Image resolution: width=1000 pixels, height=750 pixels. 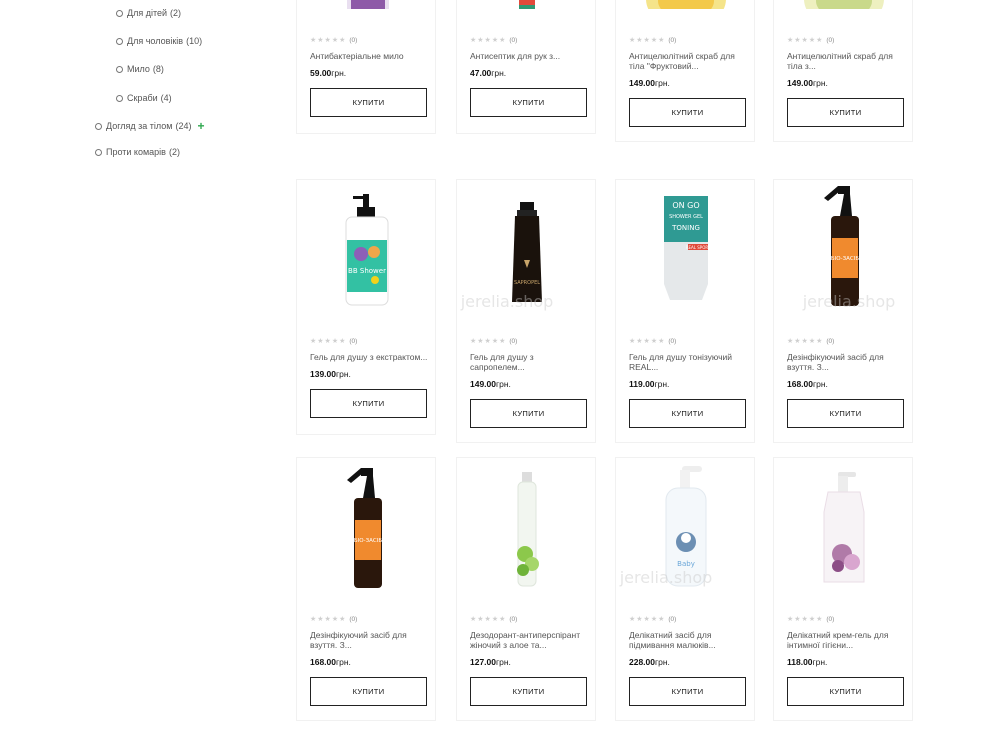 I want to click on filter-label: Проти комарів, so click(x=136, y=152).